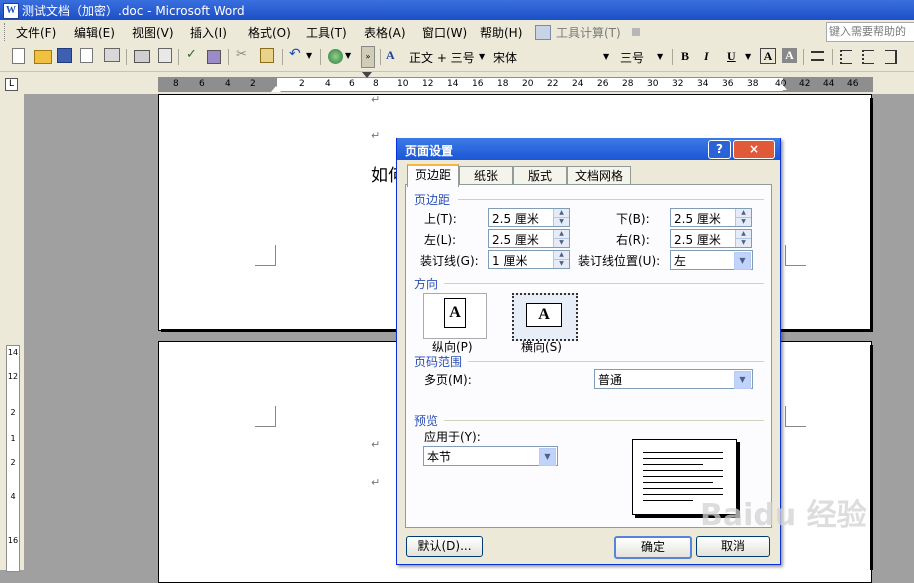 The height and width of the screenshot is (583, 914). Describe the element at coordinates (501, 32) in the screenshot. I see `menu-help: 帮助(H)` at that location.